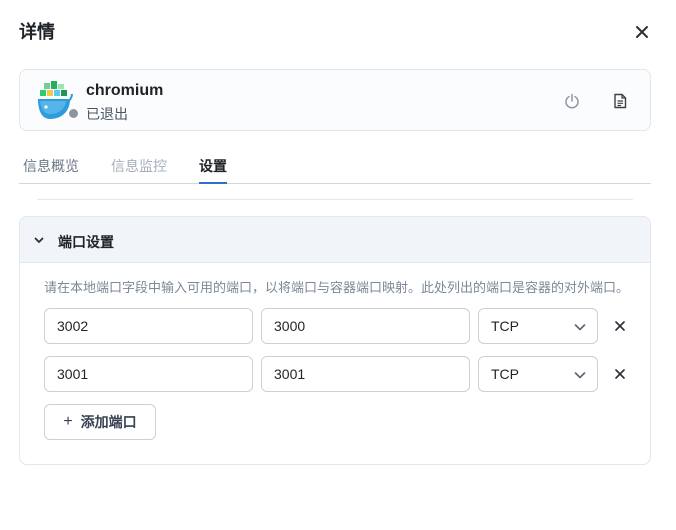 The image size is (676, 530). What do you see at coordinates (213, 170) in the screenshot?
I see `tab-settings: 设置` at bounding box center [213, 170].